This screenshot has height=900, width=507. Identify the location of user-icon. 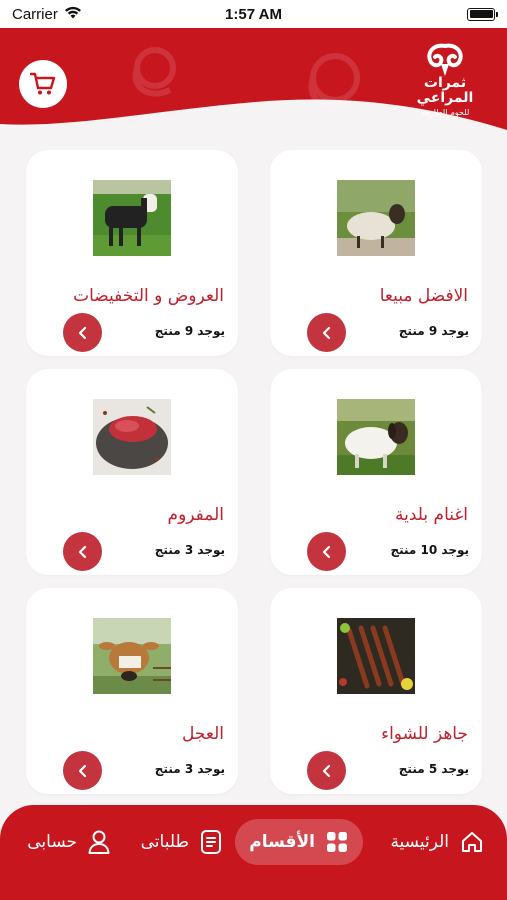
(99, 842).